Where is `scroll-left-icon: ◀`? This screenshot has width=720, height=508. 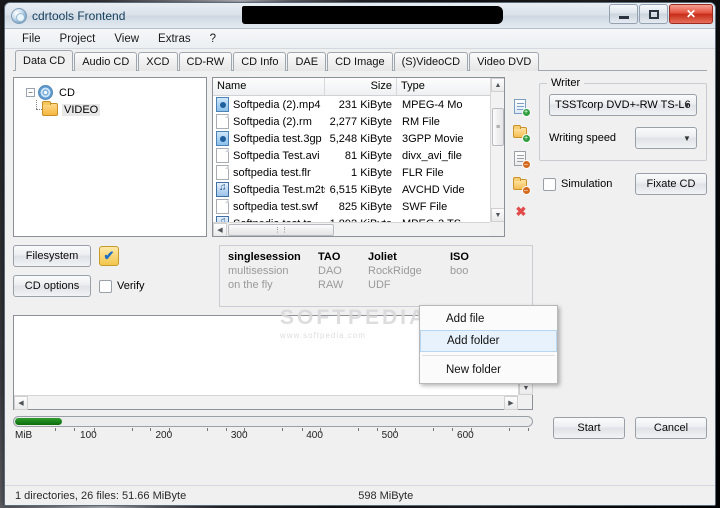
scroll-left-icon: ◀ is located at coordinates (220, 229).